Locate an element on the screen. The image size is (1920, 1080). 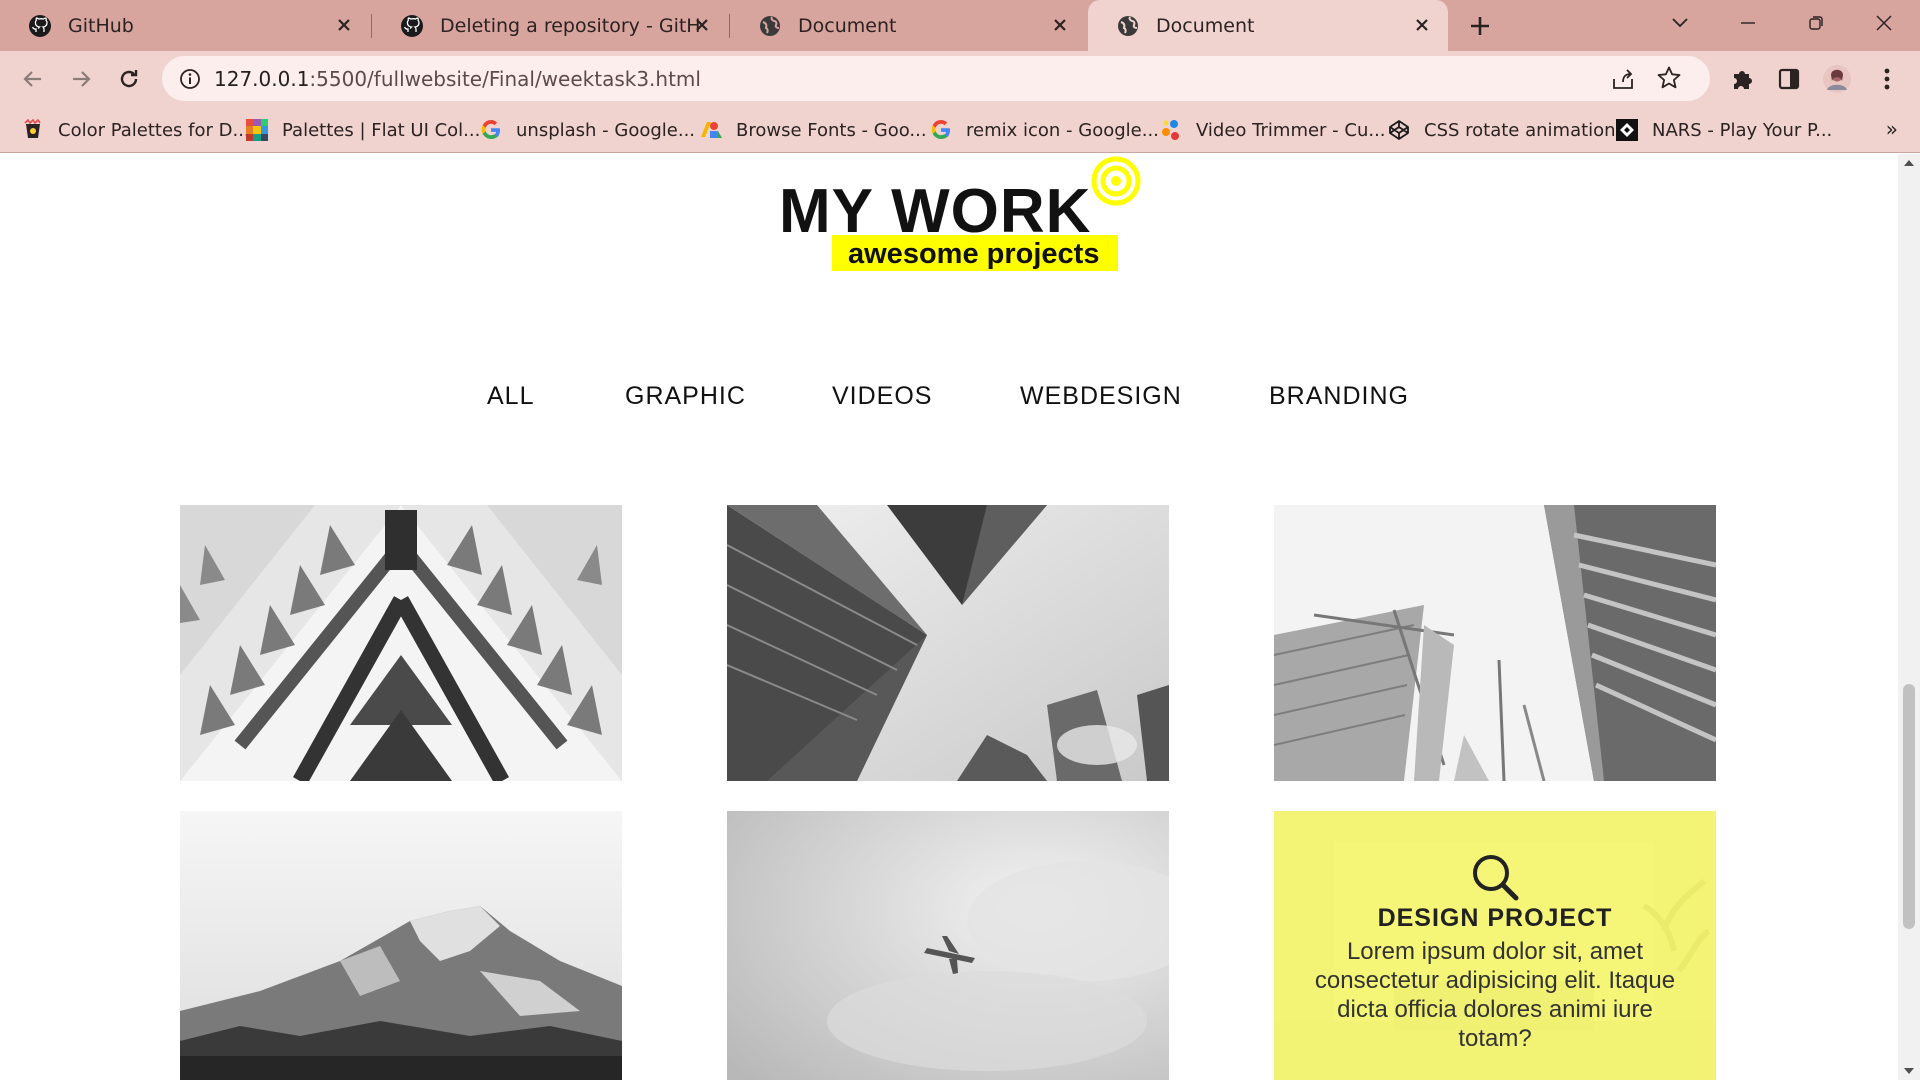
reload-button is located at coordinates (129, 79).